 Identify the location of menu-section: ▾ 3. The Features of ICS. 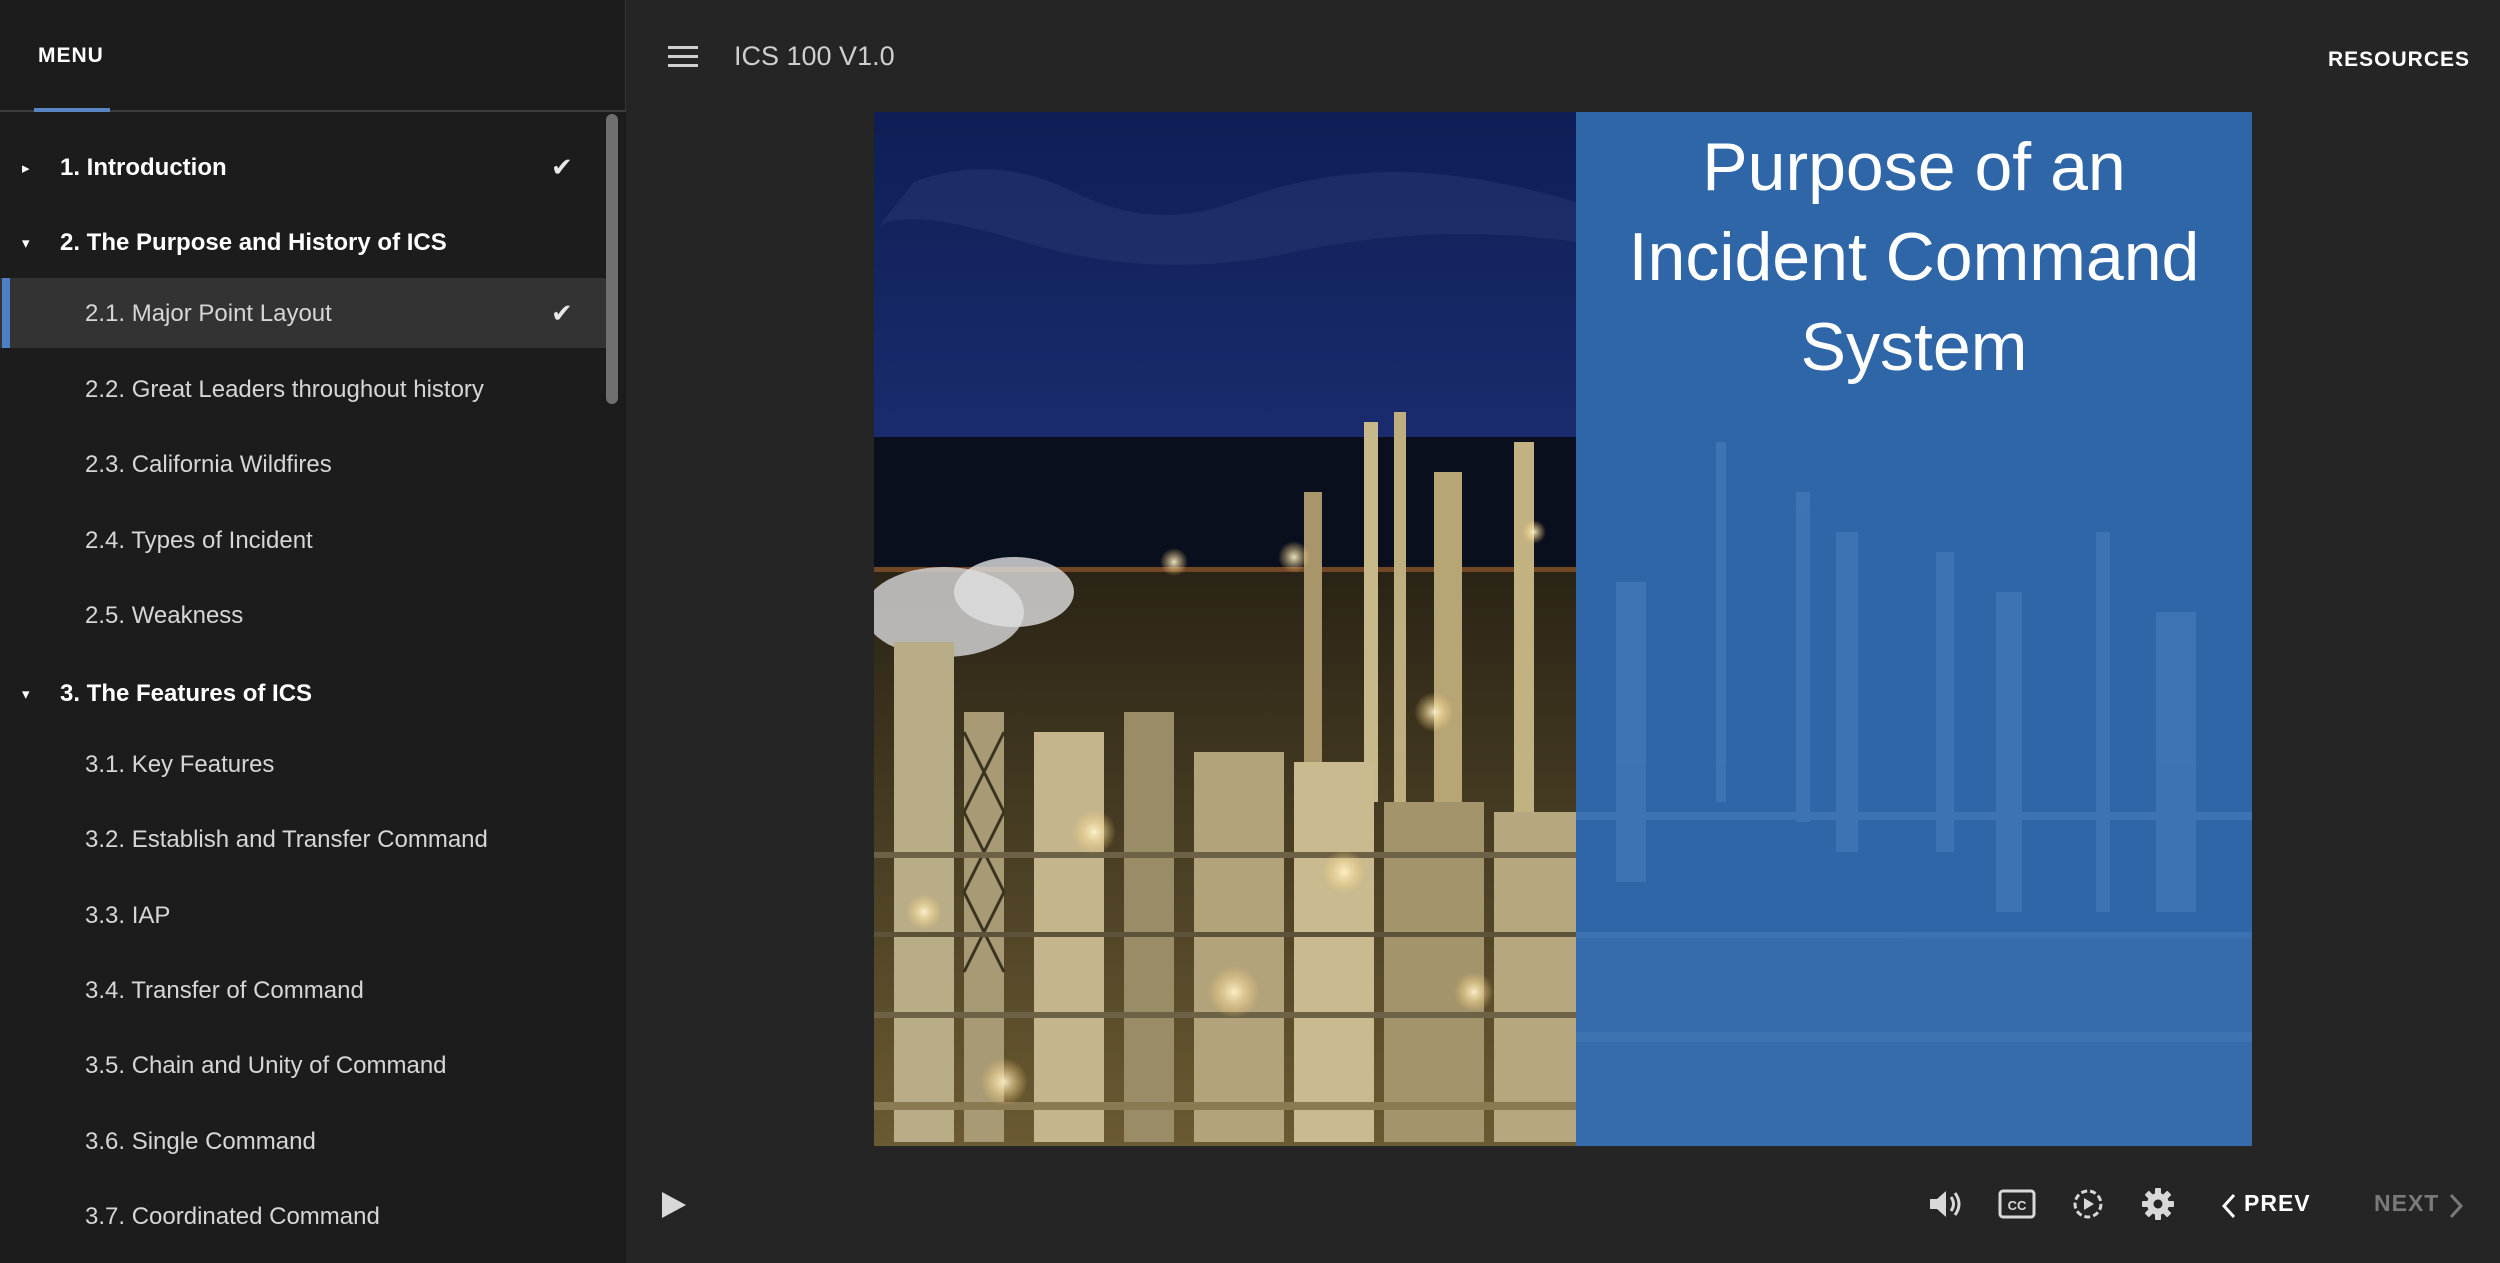
(303, 693).